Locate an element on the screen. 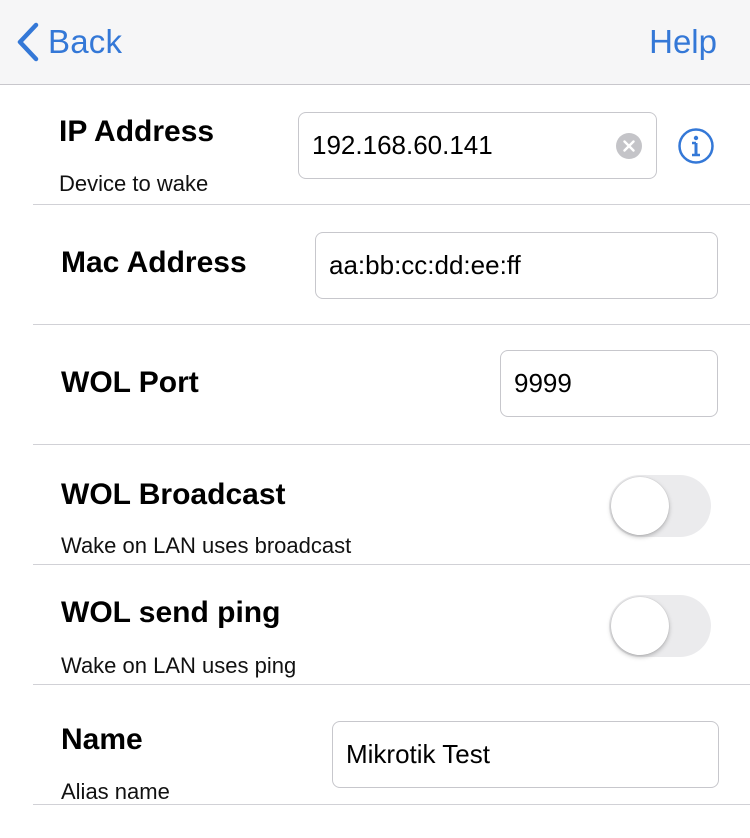  name-label: Name is located at coordinates (102, 739).